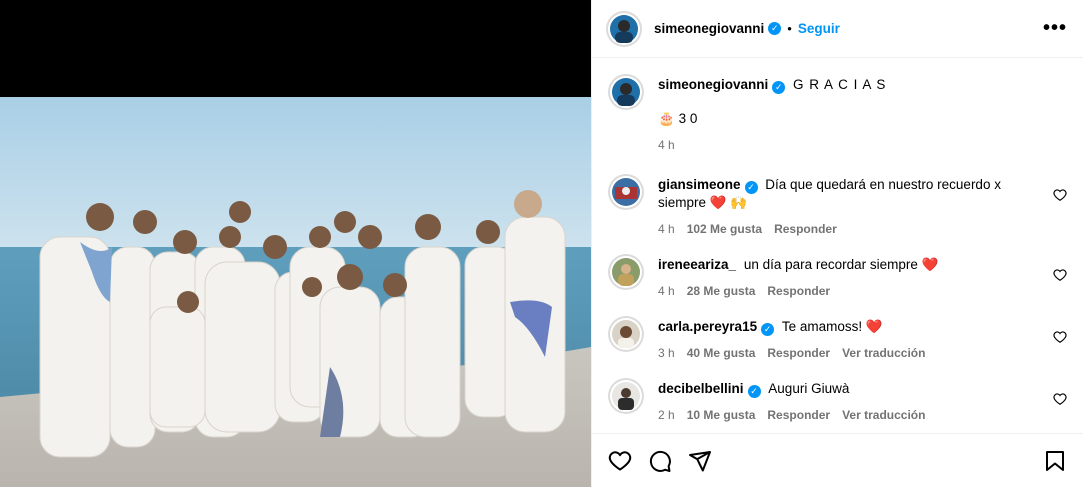 The image size is (1083, 487). What do you see at coordinates (842, 119) in the screenshot?
I see `caption-line-2: 🎂 3 0` at bounding box center [842, 119].